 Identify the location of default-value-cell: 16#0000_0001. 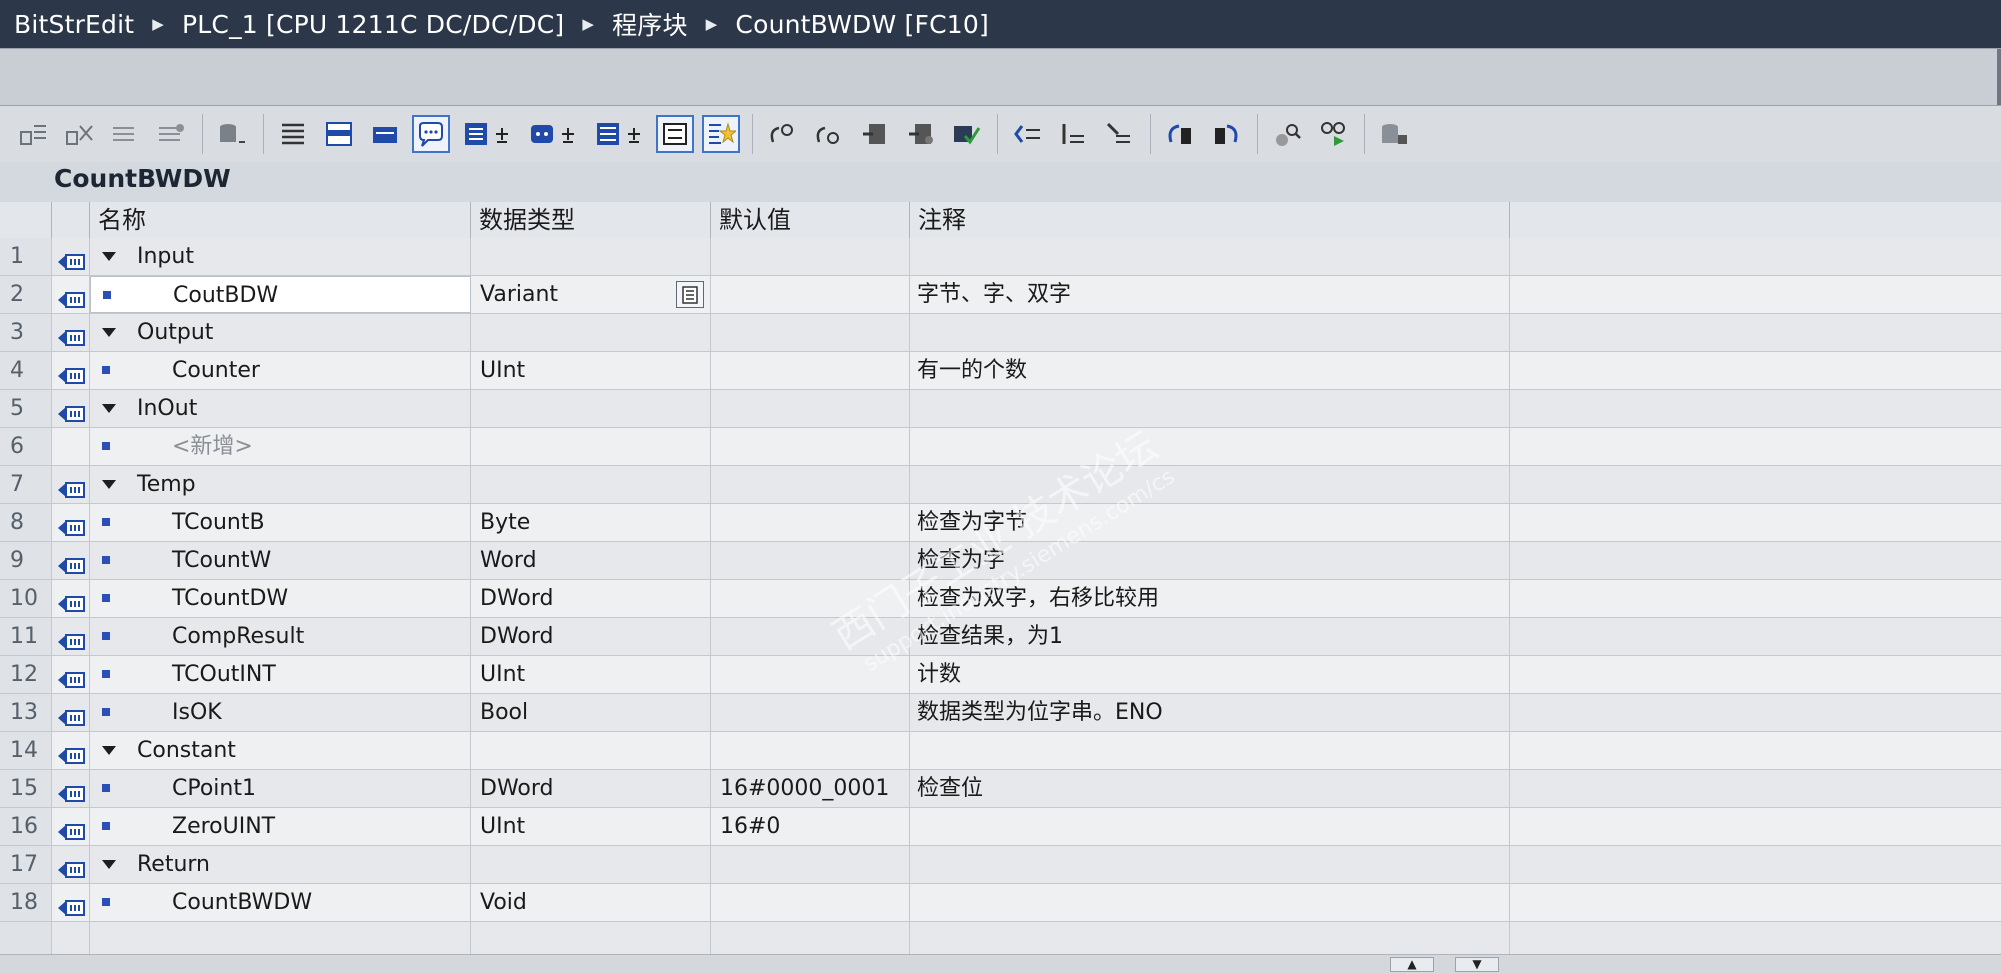
(810, 788).